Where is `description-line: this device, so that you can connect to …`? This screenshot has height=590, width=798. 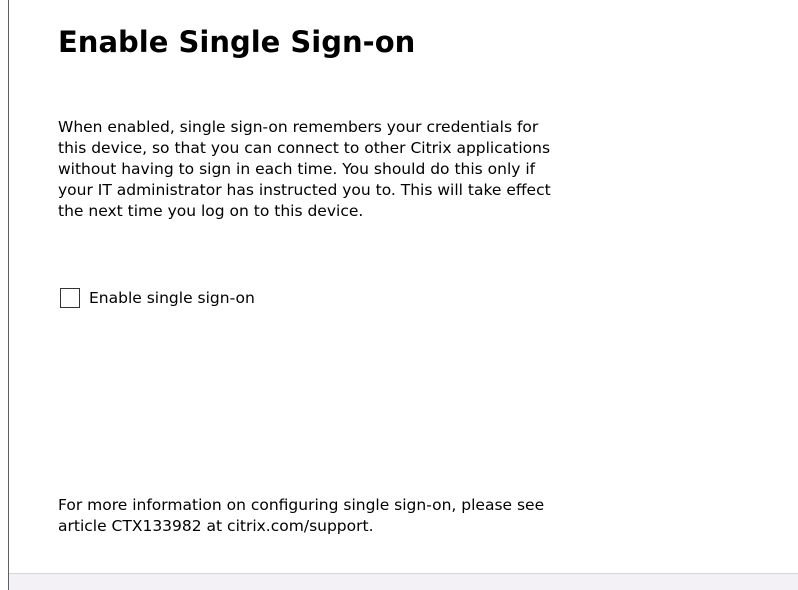 description-line: this device, so that you can connect to … is located at coordinates (304, 148).